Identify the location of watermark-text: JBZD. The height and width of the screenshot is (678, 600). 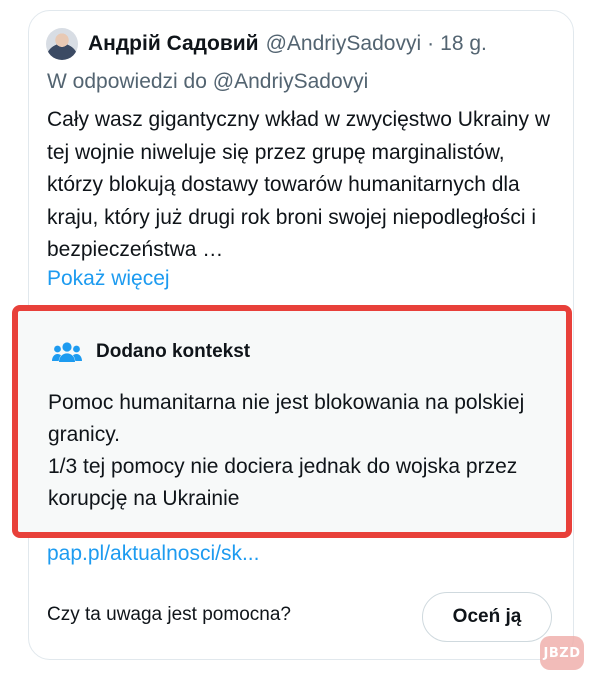
(562, 653).